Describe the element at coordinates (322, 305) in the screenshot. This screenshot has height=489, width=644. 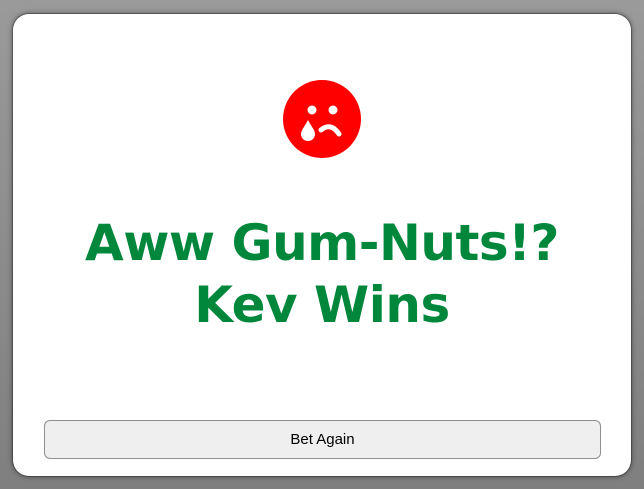
I see `headline-line-2: Kev Wins` at that location.